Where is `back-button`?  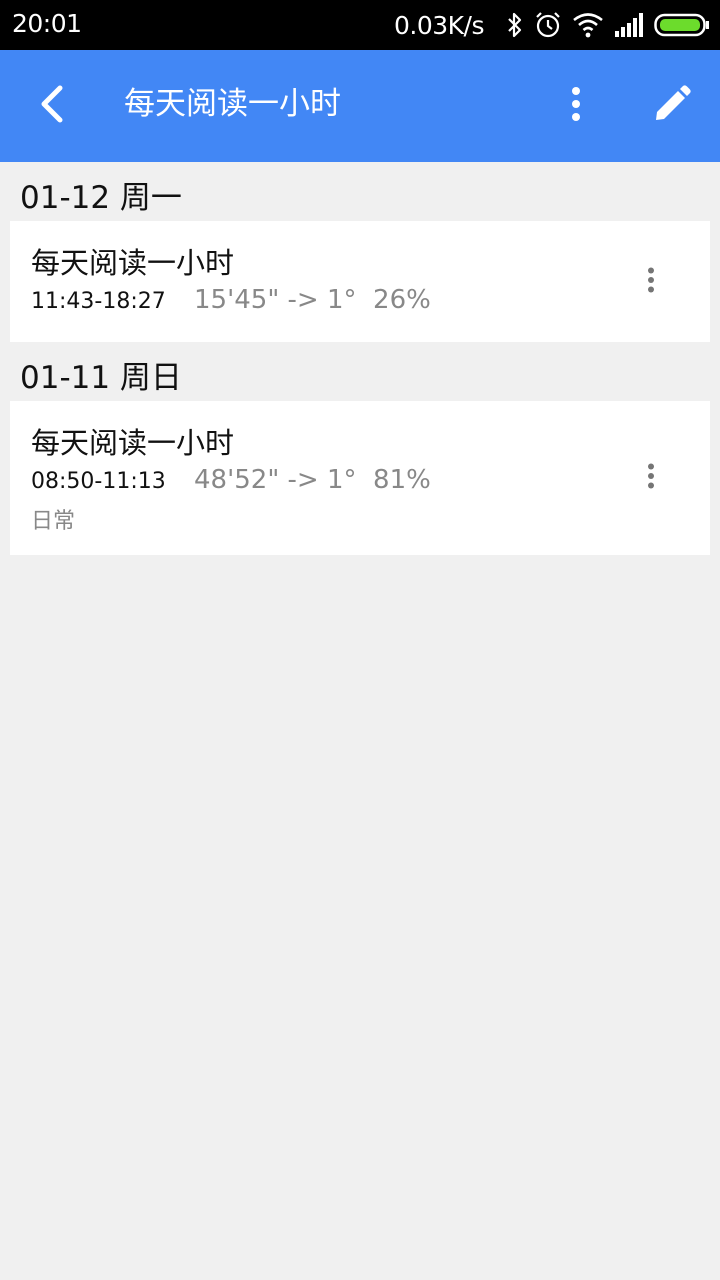
back-button is located at coordinates (52, 106).